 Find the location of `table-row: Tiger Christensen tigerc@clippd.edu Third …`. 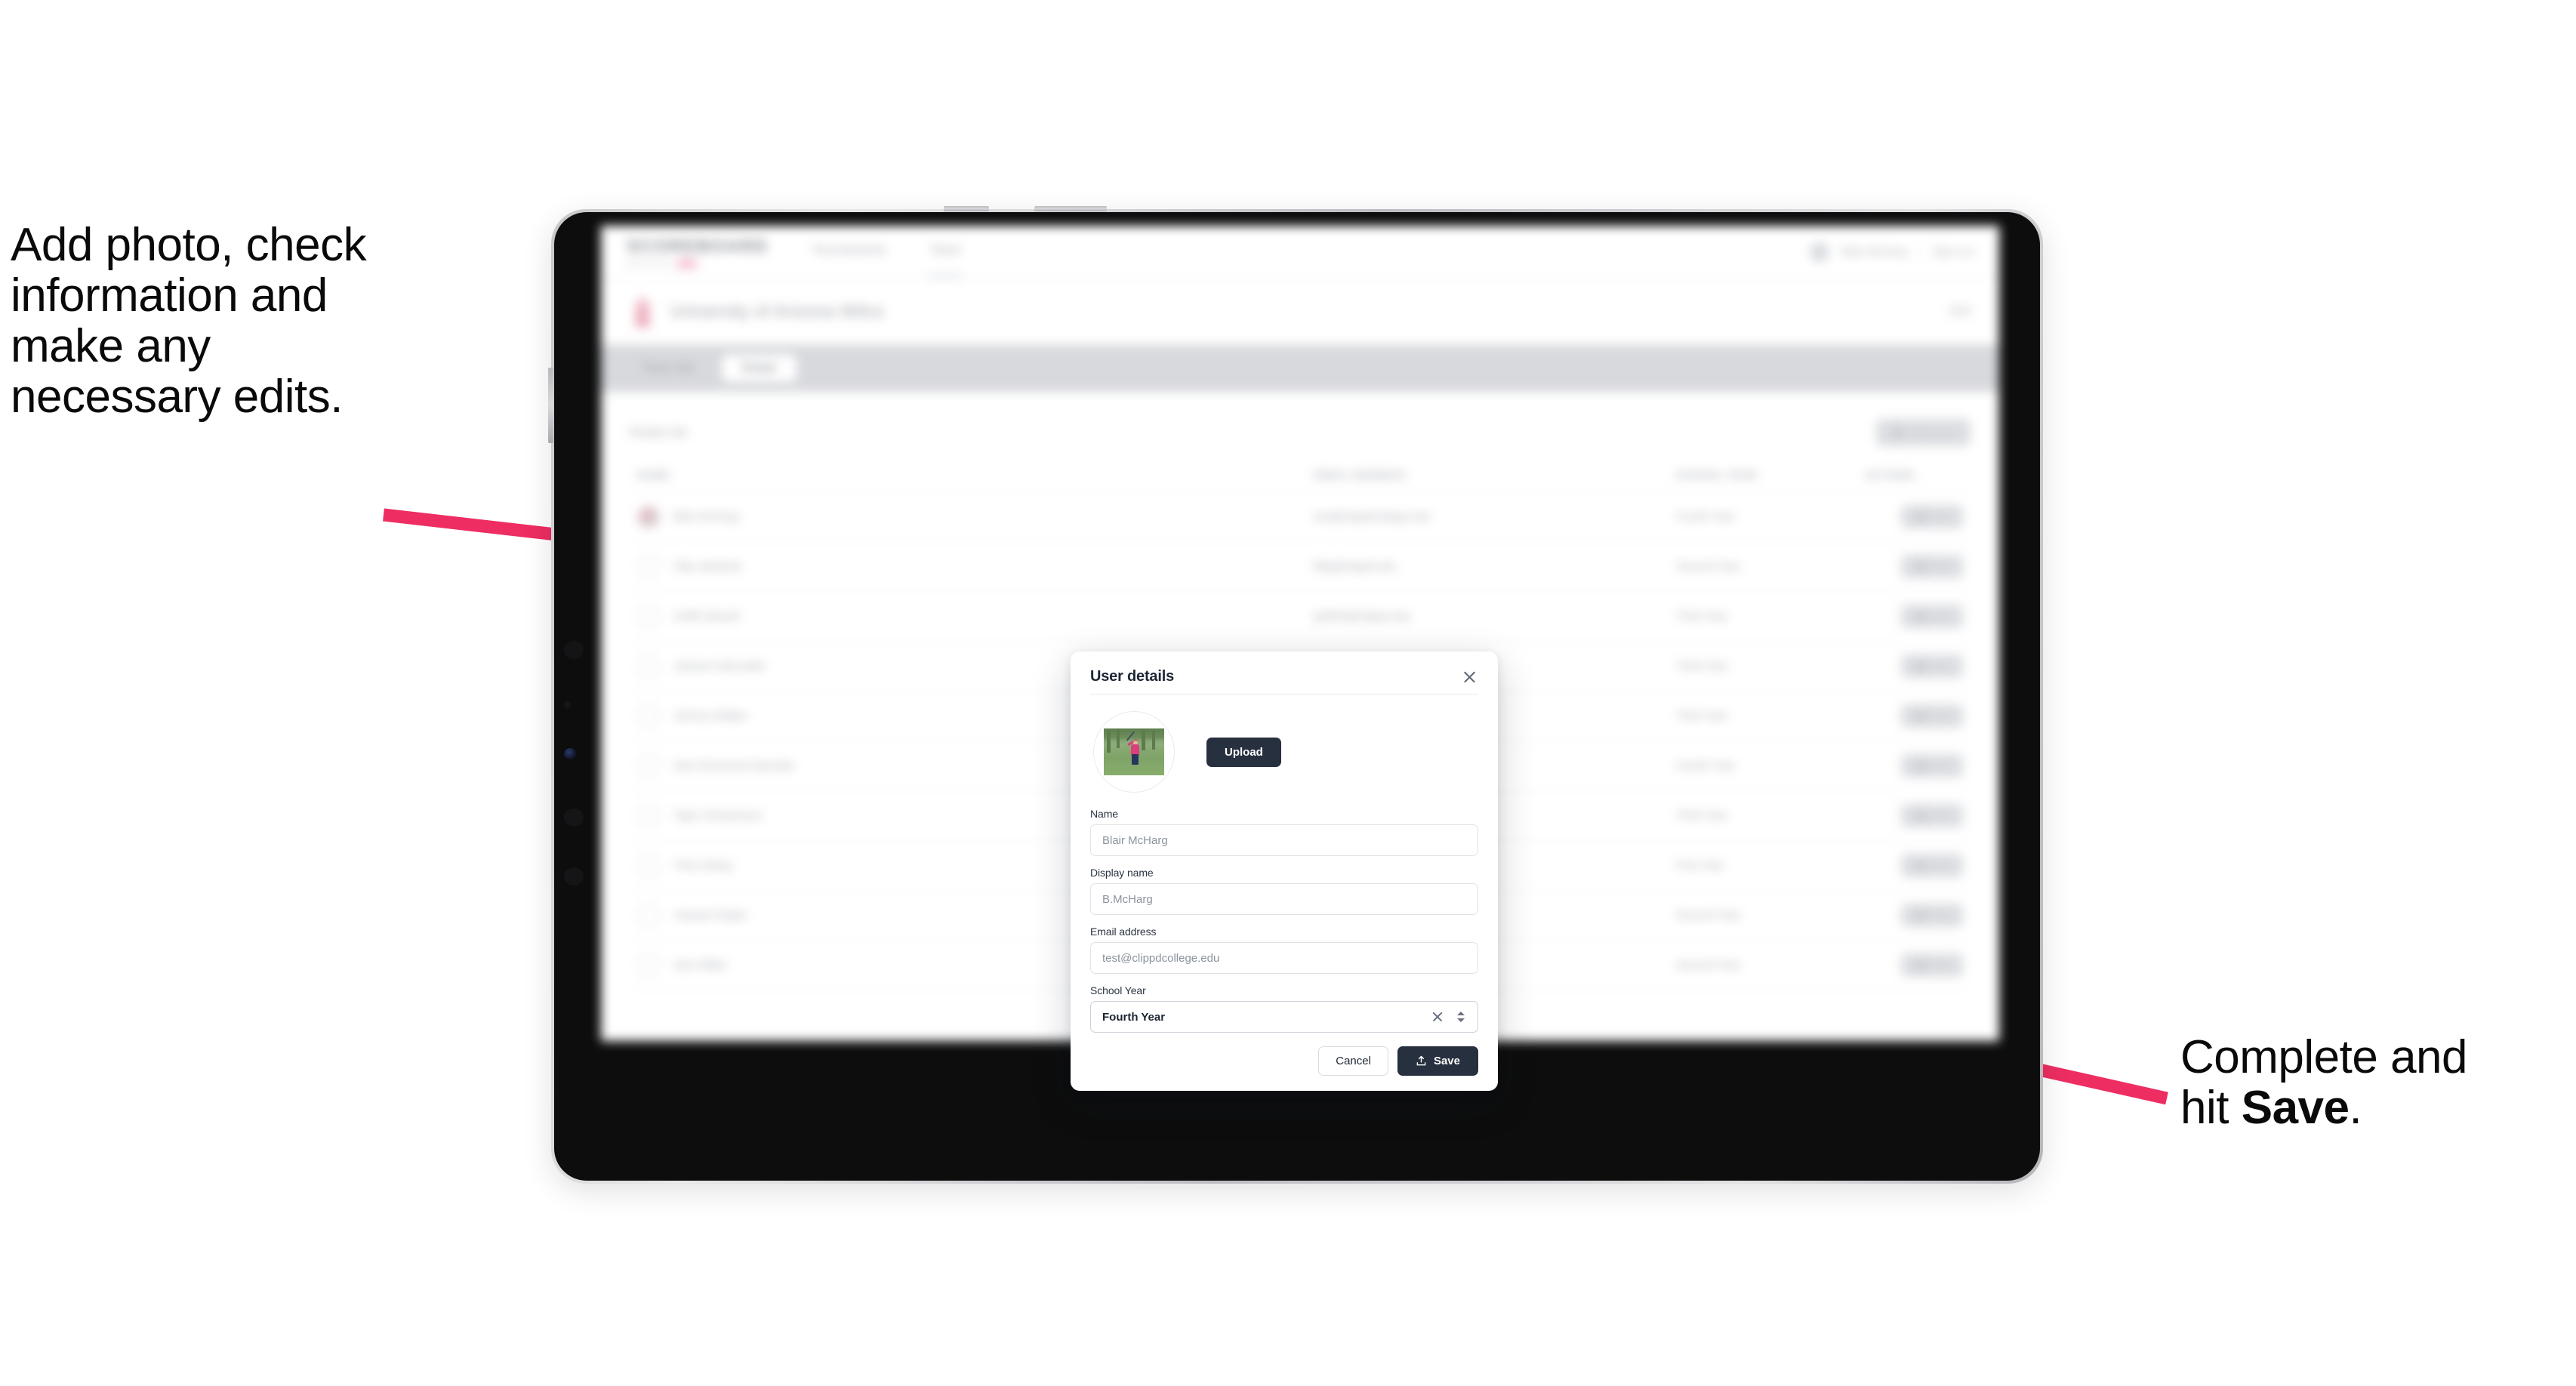

table-row: Tiger Christensen tigerc@clippd.edu Third … is located at coordinates (1300, 815).